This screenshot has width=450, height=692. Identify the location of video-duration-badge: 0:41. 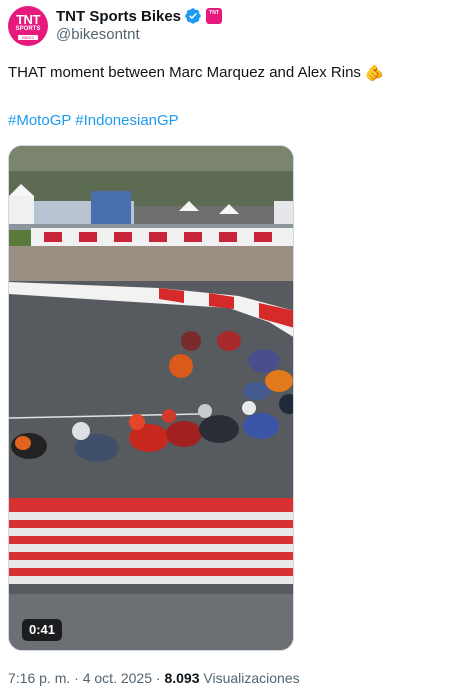
(42, 630).